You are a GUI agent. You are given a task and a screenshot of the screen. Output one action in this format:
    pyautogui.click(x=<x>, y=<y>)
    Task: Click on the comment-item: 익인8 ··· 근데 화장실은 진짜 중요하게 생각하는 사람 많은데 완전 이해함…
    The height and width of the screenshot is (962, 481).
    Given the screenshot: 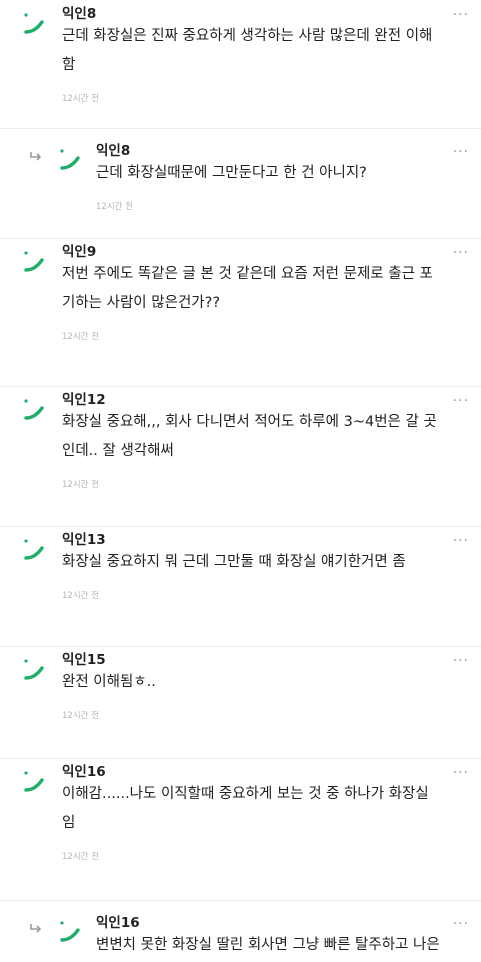 What is the action you would take?
    pyautogui.click(x=240, y=64)
    